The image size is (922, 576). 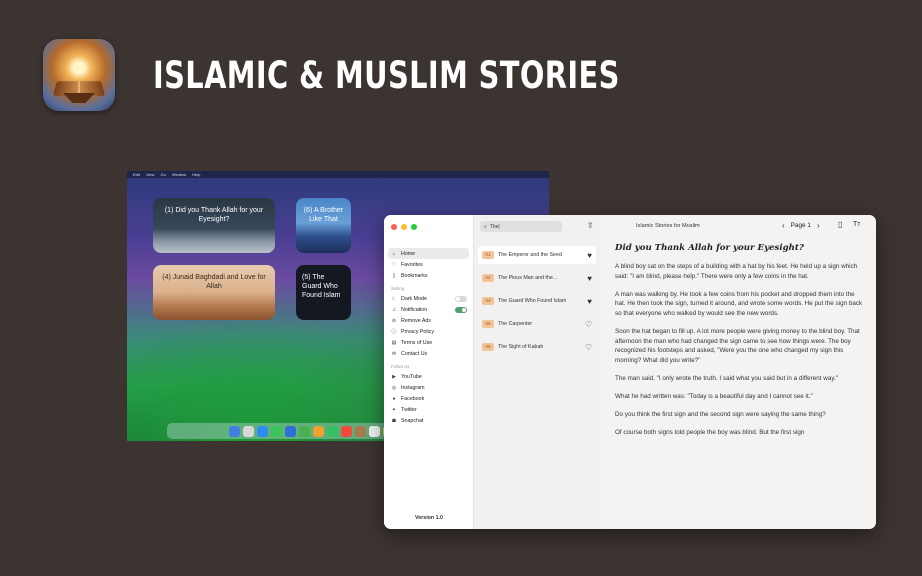 What do you see at coordinates (537, 324) in the screenshot?
I see `list-item: 06 The Carpenter ♡` at bounding box center [537, 324].